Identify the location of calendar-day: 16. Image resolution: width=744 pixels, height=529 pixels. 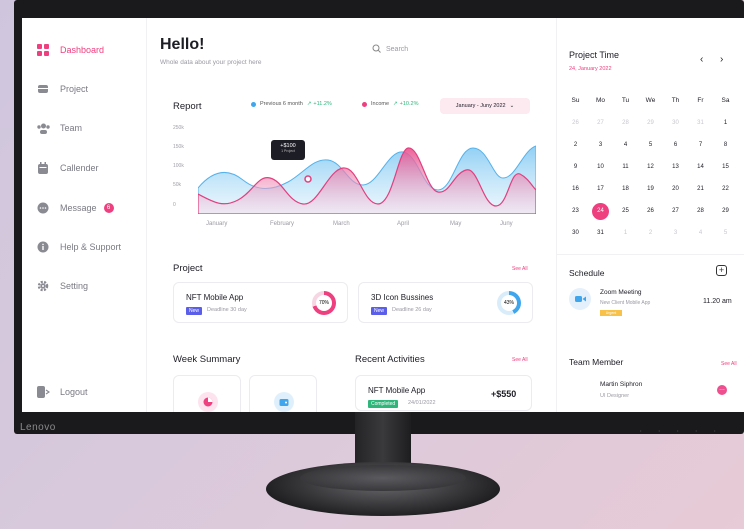
(575, 189).